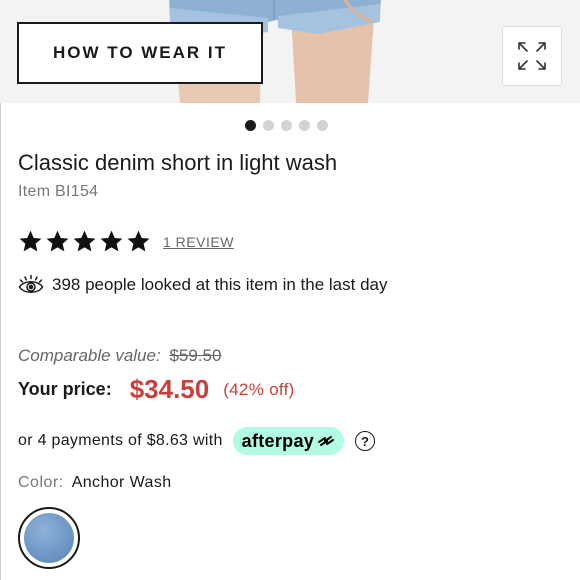 The height and width of the screenshot is (580, 580). I want to click on comparable-label: Comparable value:, so click(89, 355).